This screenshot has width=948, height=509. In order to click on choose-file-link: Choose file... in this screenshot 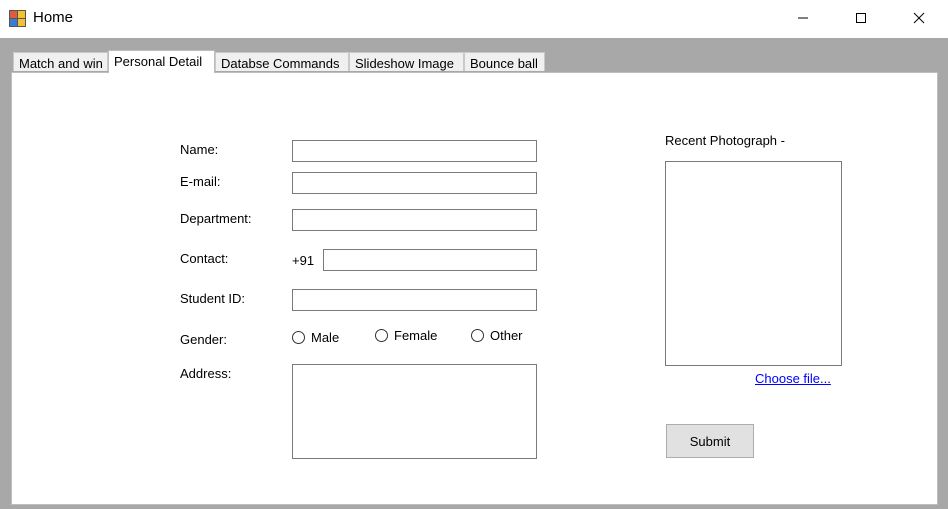, I will do `click(793, 378)`.